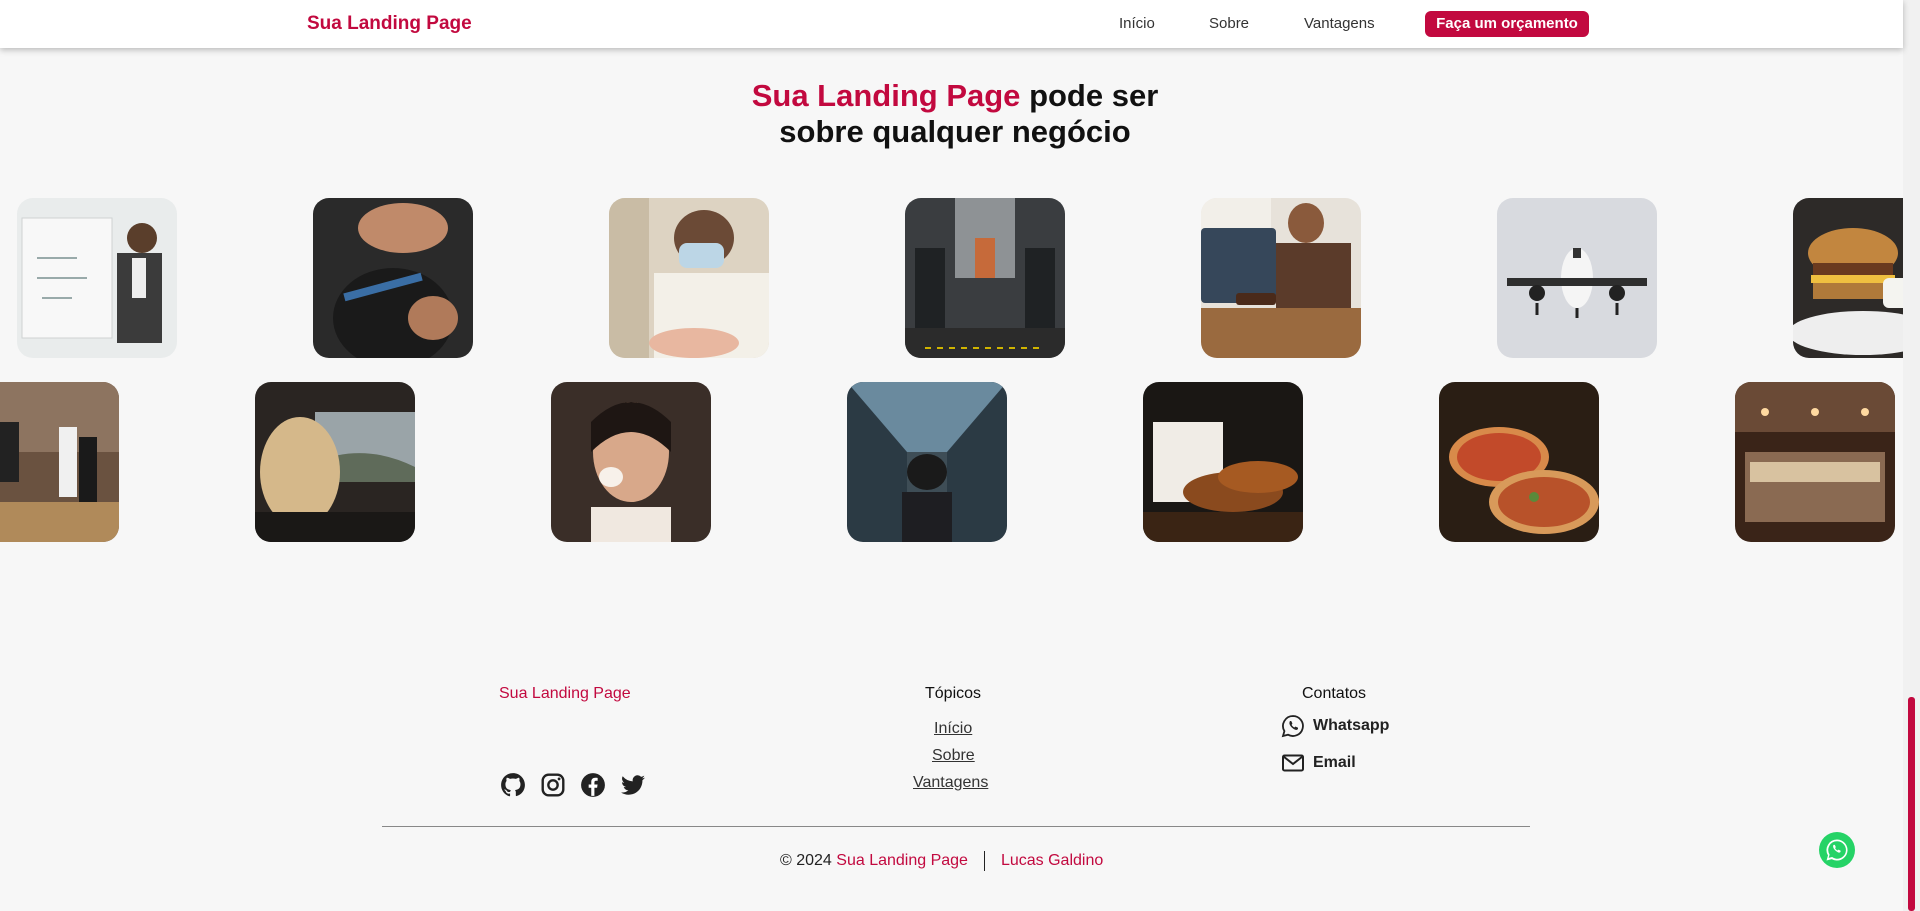 The width and height of the screenshot is (1920, 911). I want to click on image-shoes-clothes, so click(1223, 462).